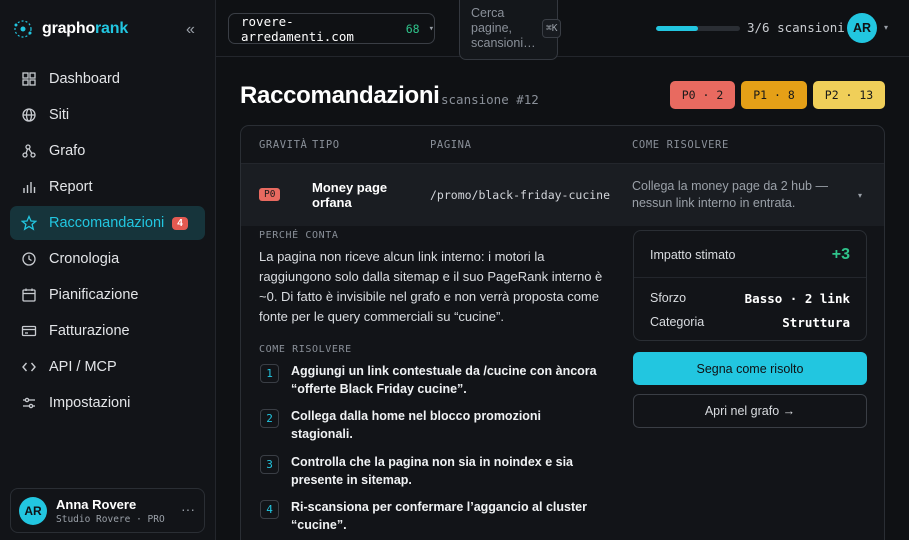  Describe the element at coordinates (29, 331) in the screenshot. I see `credit-card-icon` at that location.